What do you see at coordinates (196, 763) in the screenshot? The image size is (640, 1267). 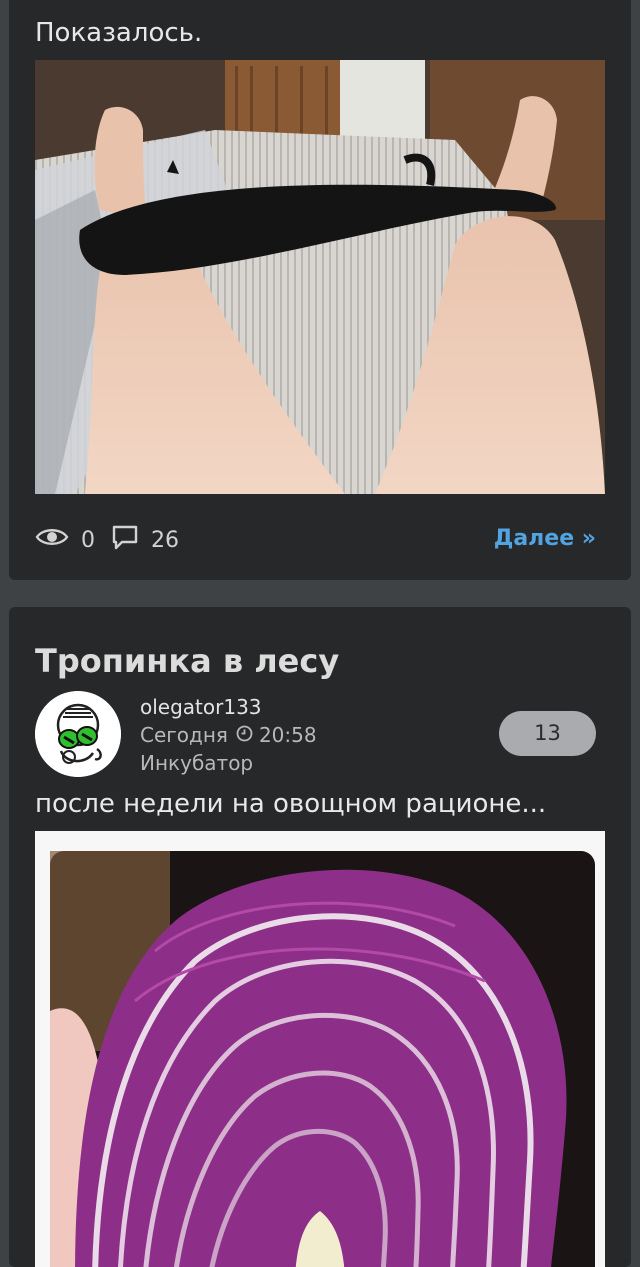 I see `category-link: Инкубатор` at bounding box center [196, 763].